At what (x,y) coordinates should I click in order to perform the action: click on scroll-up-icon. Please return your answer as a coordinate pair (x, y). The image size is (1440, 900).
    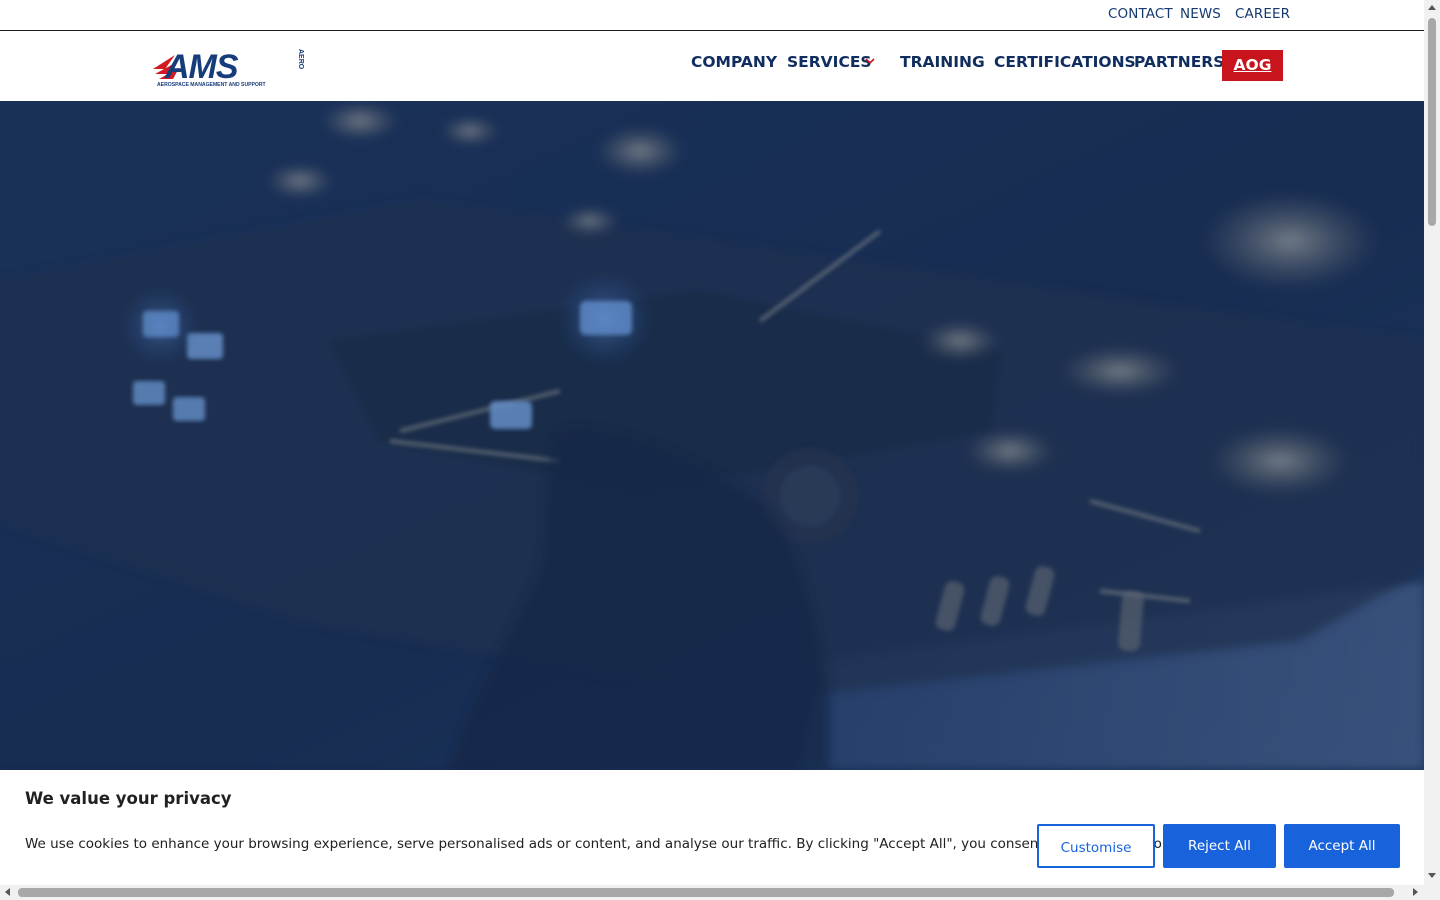
    Looking at the image, I should click on (1432, 7).